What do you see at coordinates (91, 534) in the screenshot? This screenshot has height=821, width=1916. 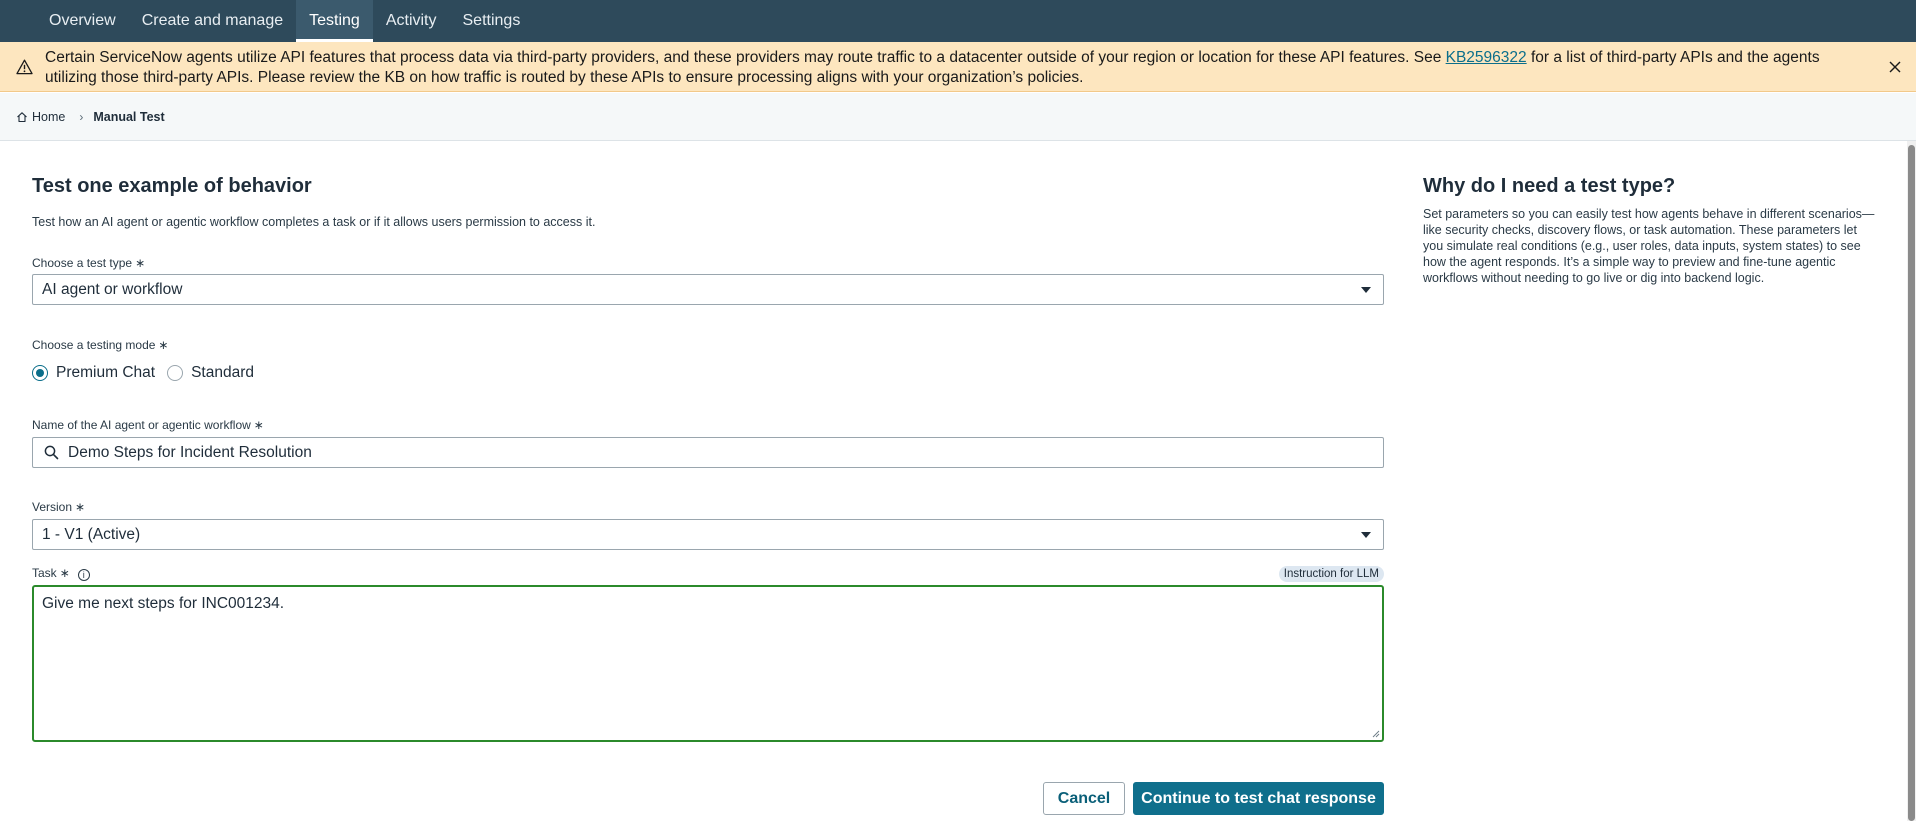 I see `version-value: 1 - V1 (Active)` at bounding box center [91, 534].